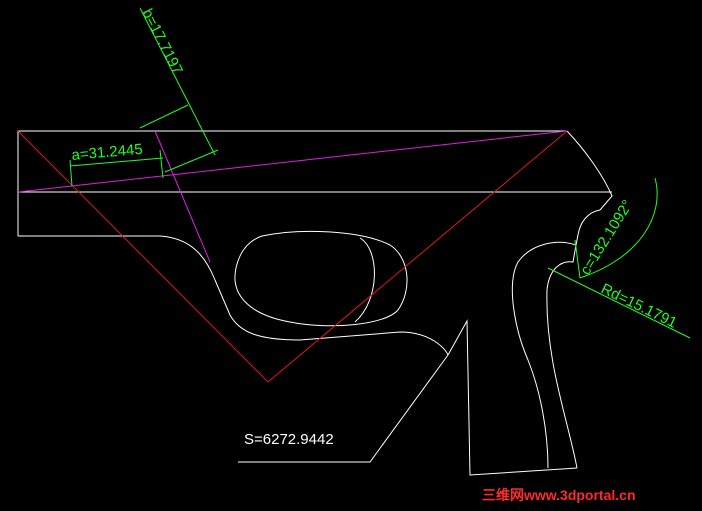  What do you see at coordinates (638, 305) in the screenshot?
I see `dim-rd-label: Rd=15.1791` at bounding box center [638, 305].